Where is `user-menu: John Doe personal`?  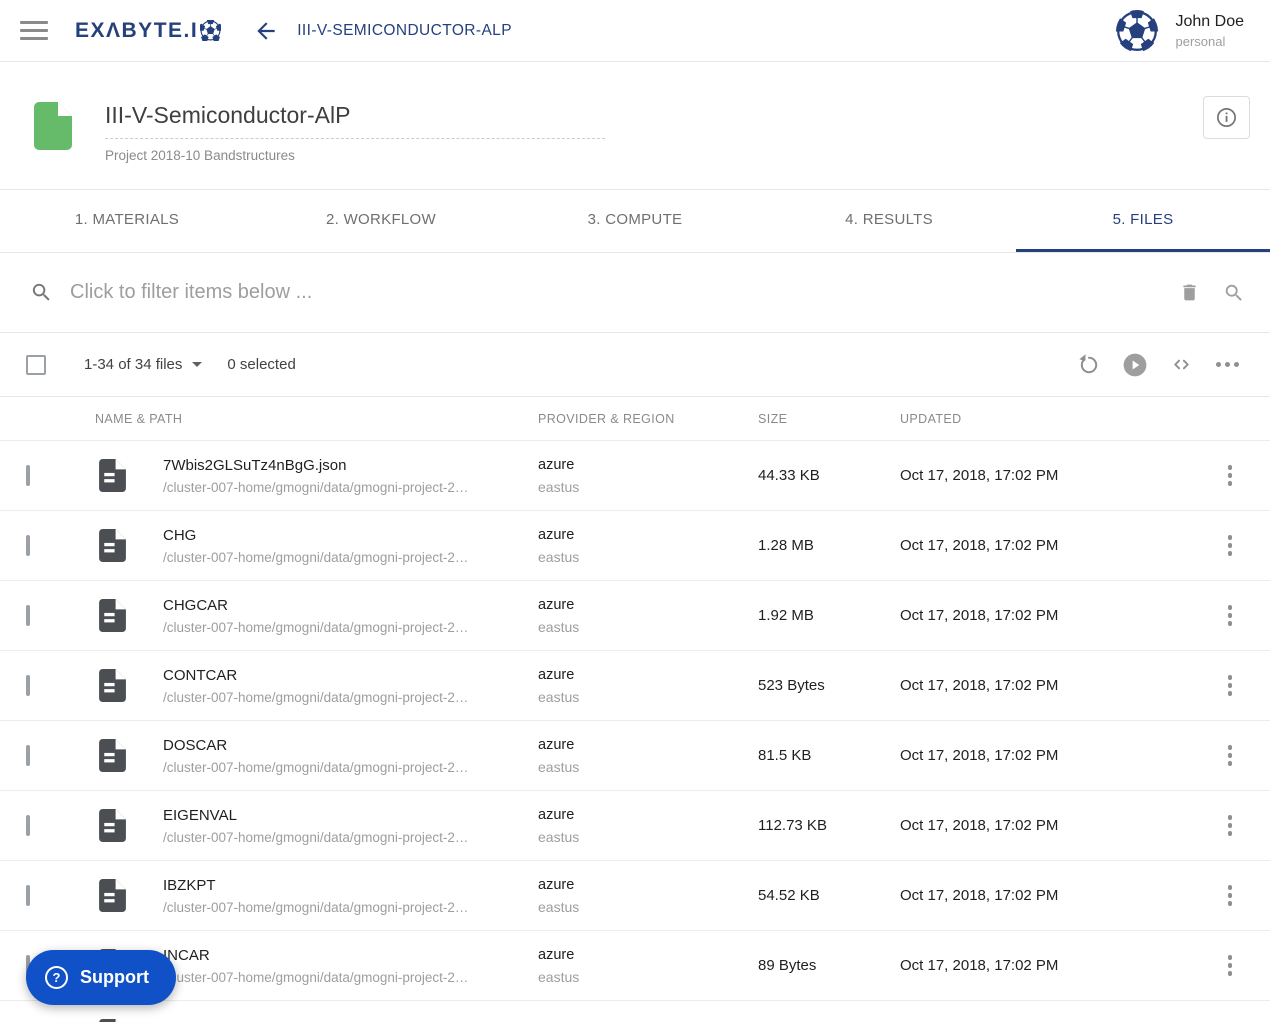
user-menu: John Doe personal is located at coordinates (1180, 31).